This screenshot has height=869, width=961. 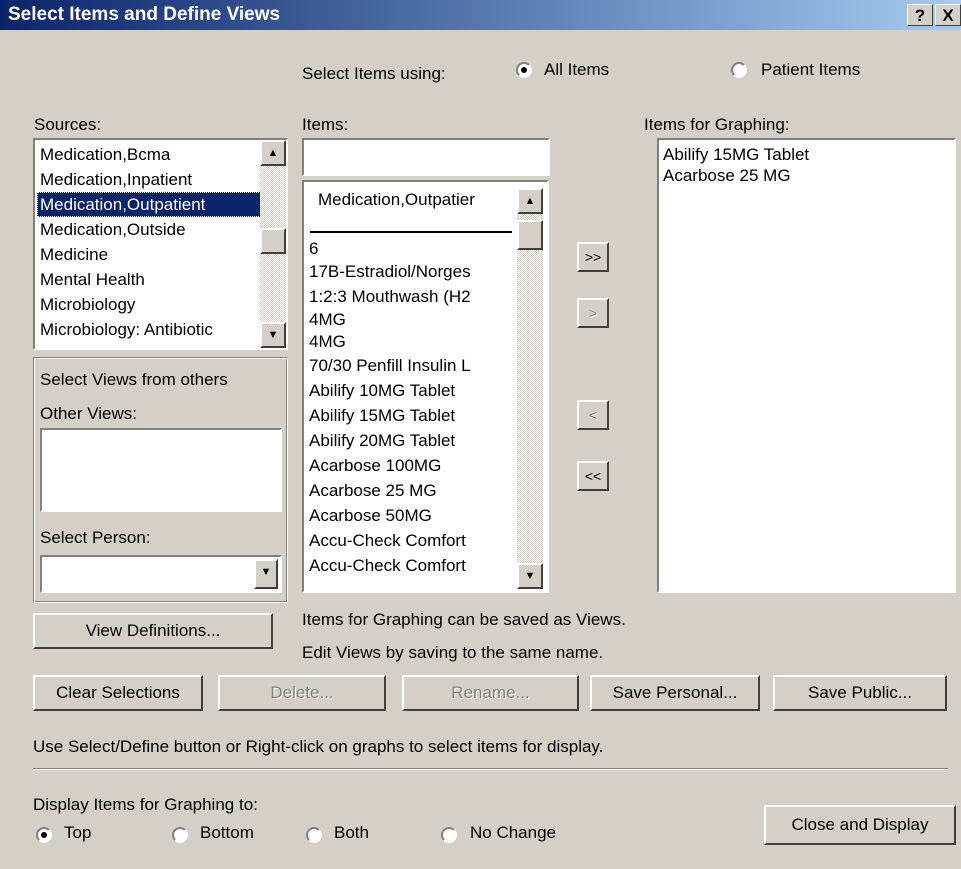 I want to click on item-entry: Acarbose 100MG, so click(x=413, y=465).